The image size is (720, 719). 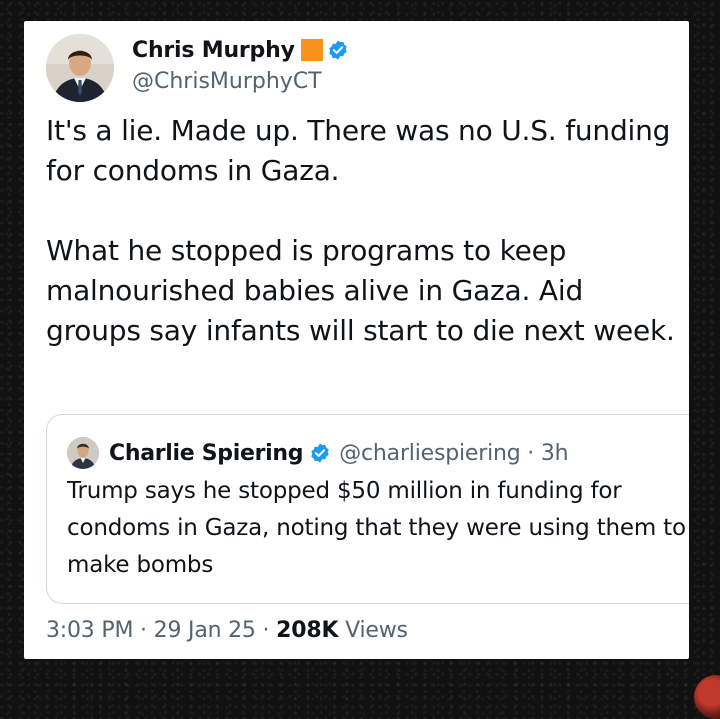 I want to click on tweet-date: 29 Jan 25, so click(x=205, y=630).